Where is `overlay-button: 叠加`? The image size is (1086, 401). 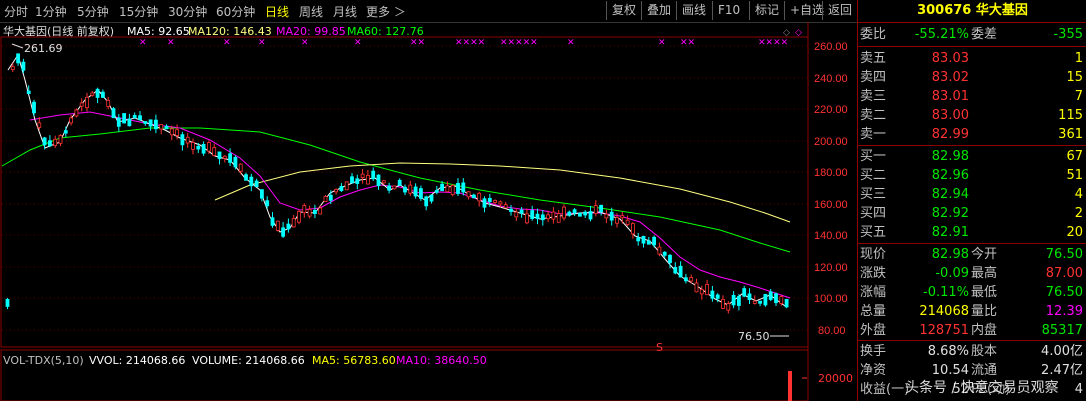 overlay-button: 叠加 is located at coordinates (658, 10).